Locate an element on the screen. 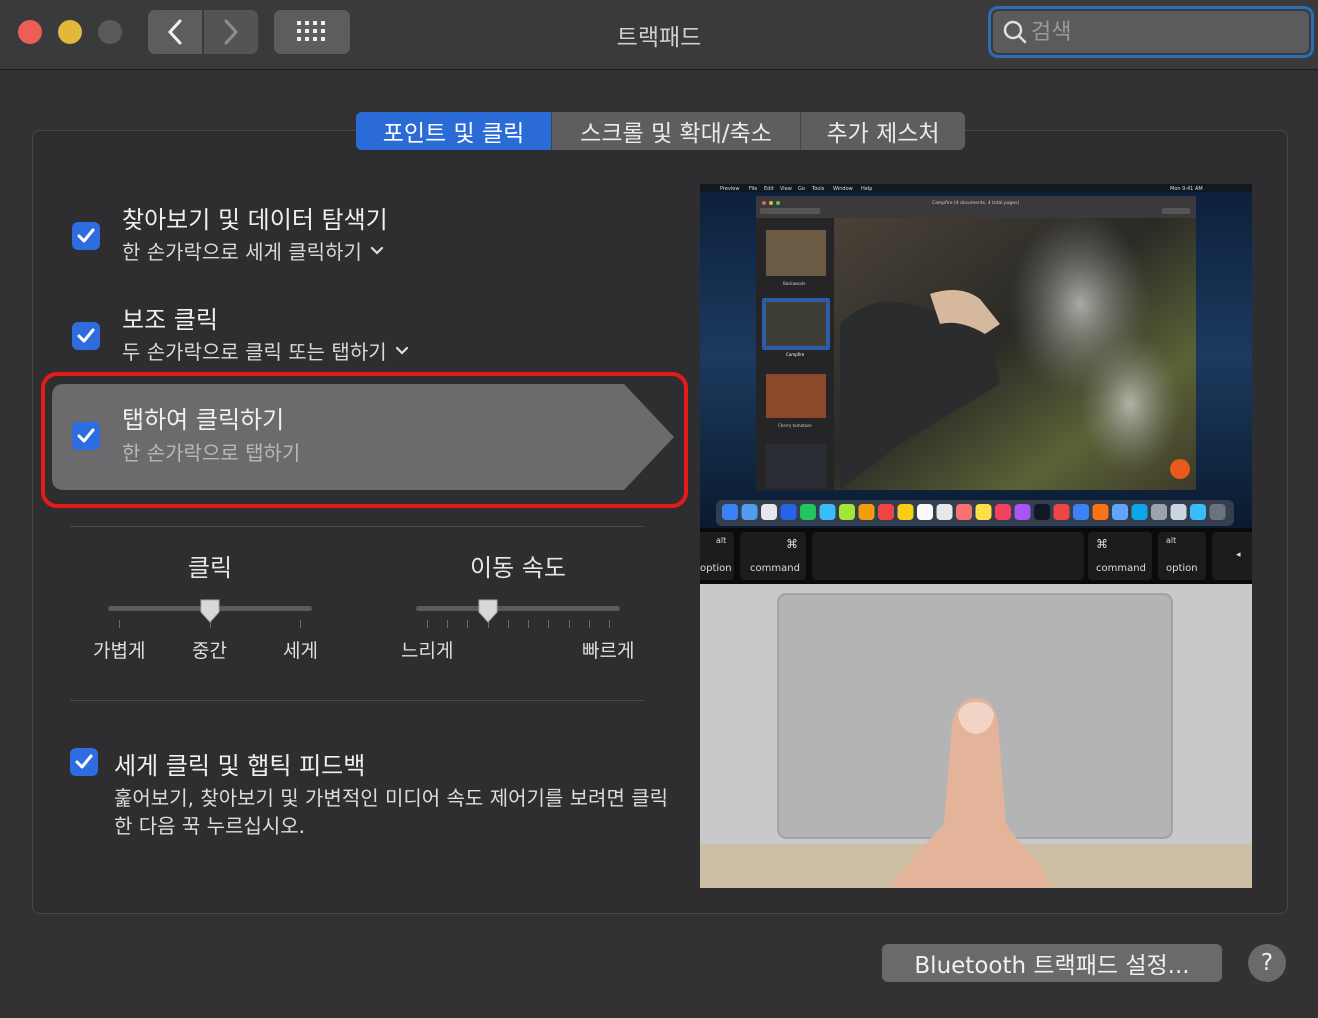 This screenshot has width=1318, height=1018. key-alt-left: alt is located at coordinates (721, 540).